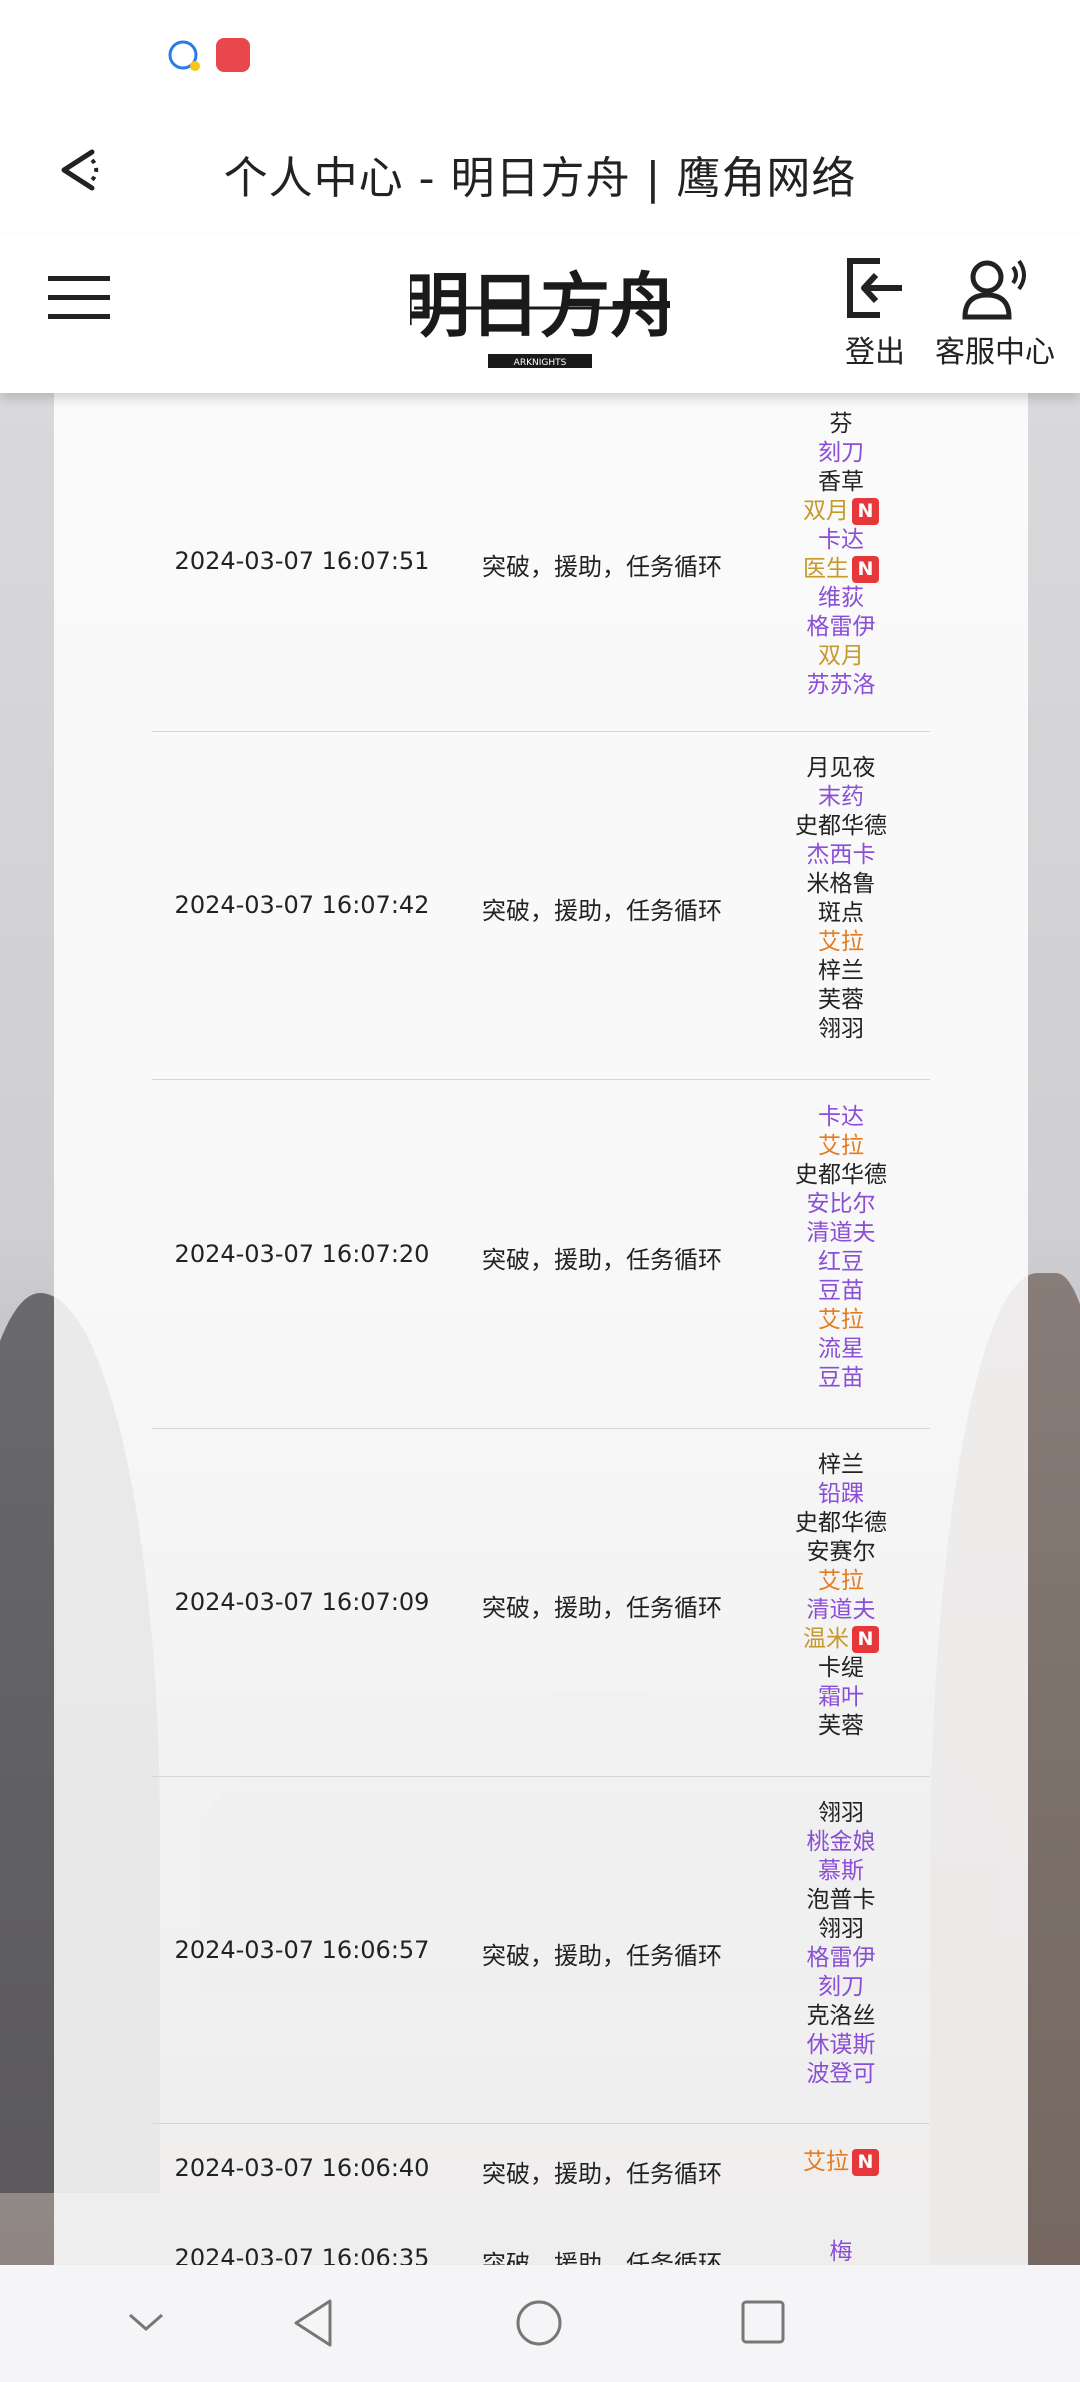 This screenshot has width=1080, height=2382. I want to click on chat-app-icon, so click(184, 55).